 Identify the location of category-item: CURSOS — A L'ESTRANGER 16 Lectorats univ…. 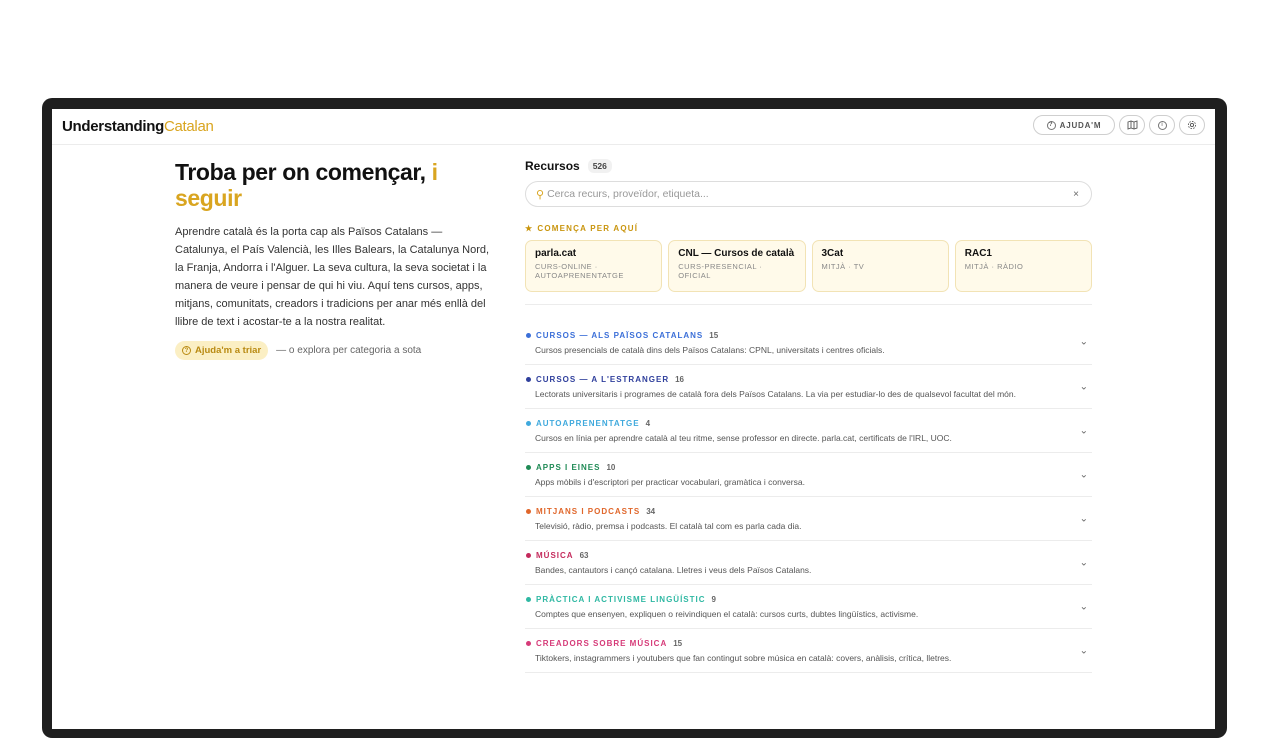
(808, 387).